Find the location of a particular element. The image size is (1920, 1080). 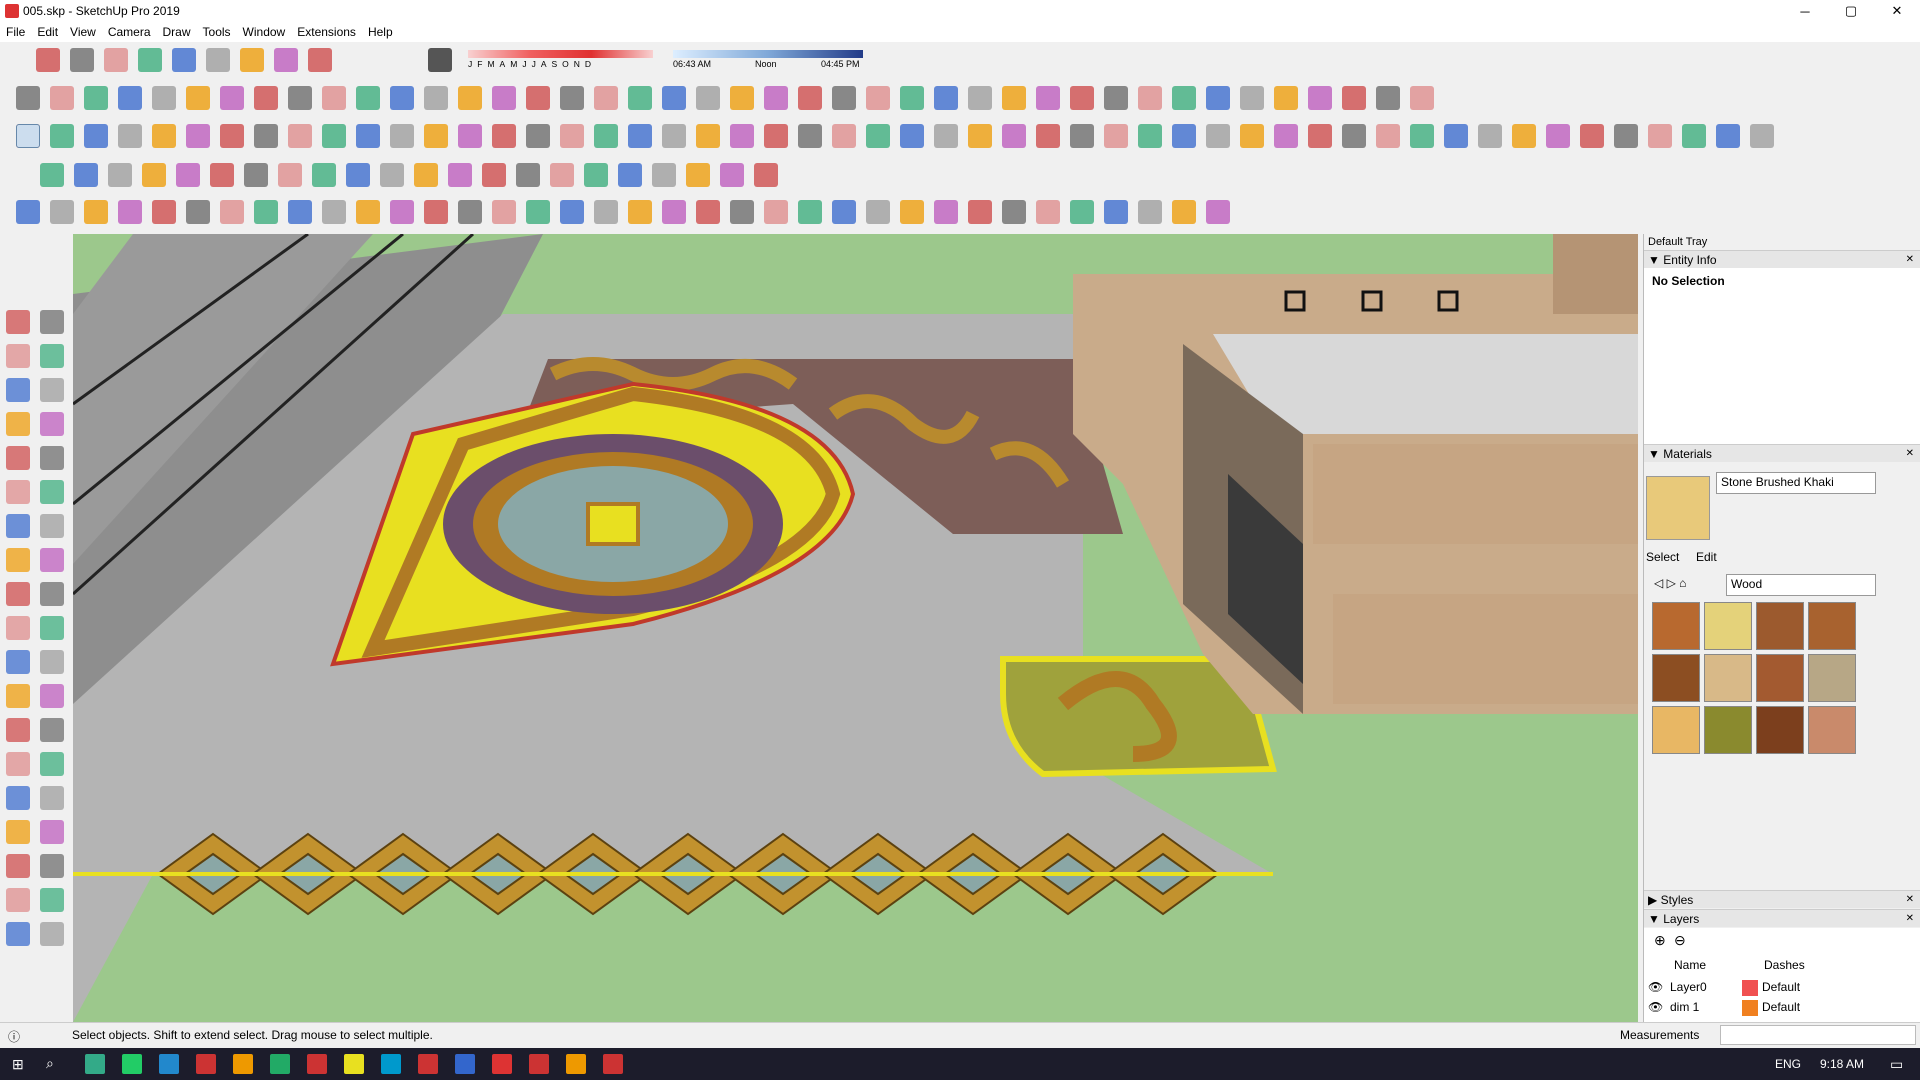

current-material-swatch is located at coordinates (1678, 508).